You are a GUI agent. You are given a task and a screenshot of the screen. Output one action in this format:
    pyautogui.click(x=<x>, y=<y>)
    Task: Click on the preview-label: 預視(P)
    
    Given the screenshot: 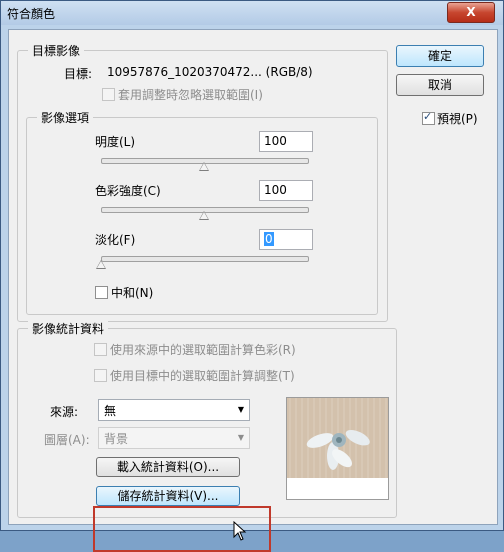 What is the action you would take?
    pyautogui.click(x=457, y=119)
    